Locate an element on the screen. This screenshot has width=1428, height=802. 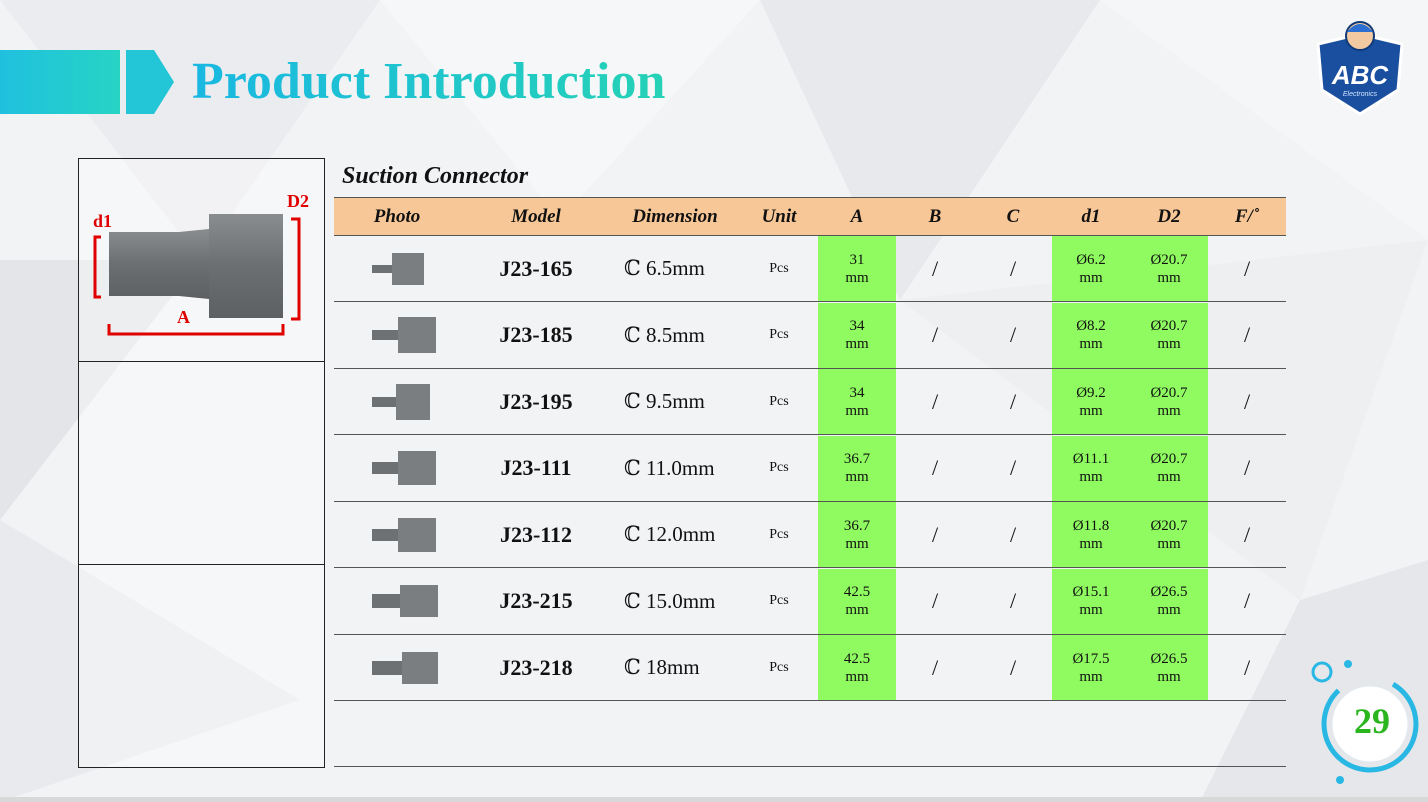
d1-cell: Ø6.2 mm is located at coordinates (1091, 268).